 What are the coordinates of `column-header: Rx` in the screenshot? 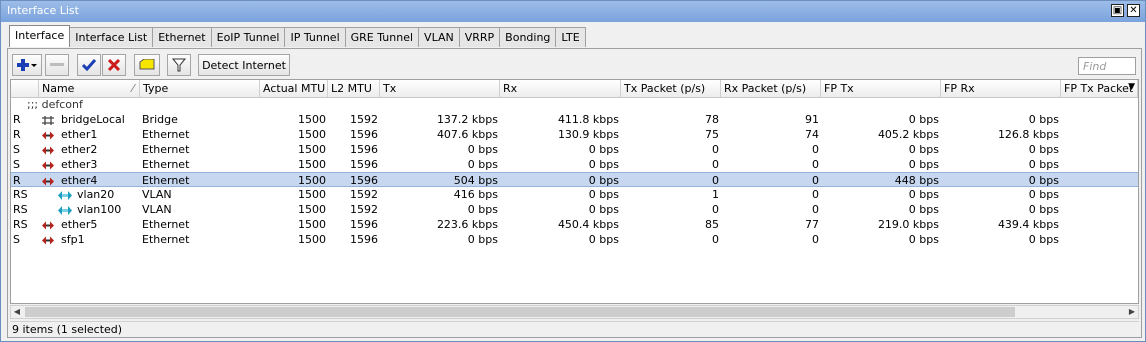 It's located at (560, 88).